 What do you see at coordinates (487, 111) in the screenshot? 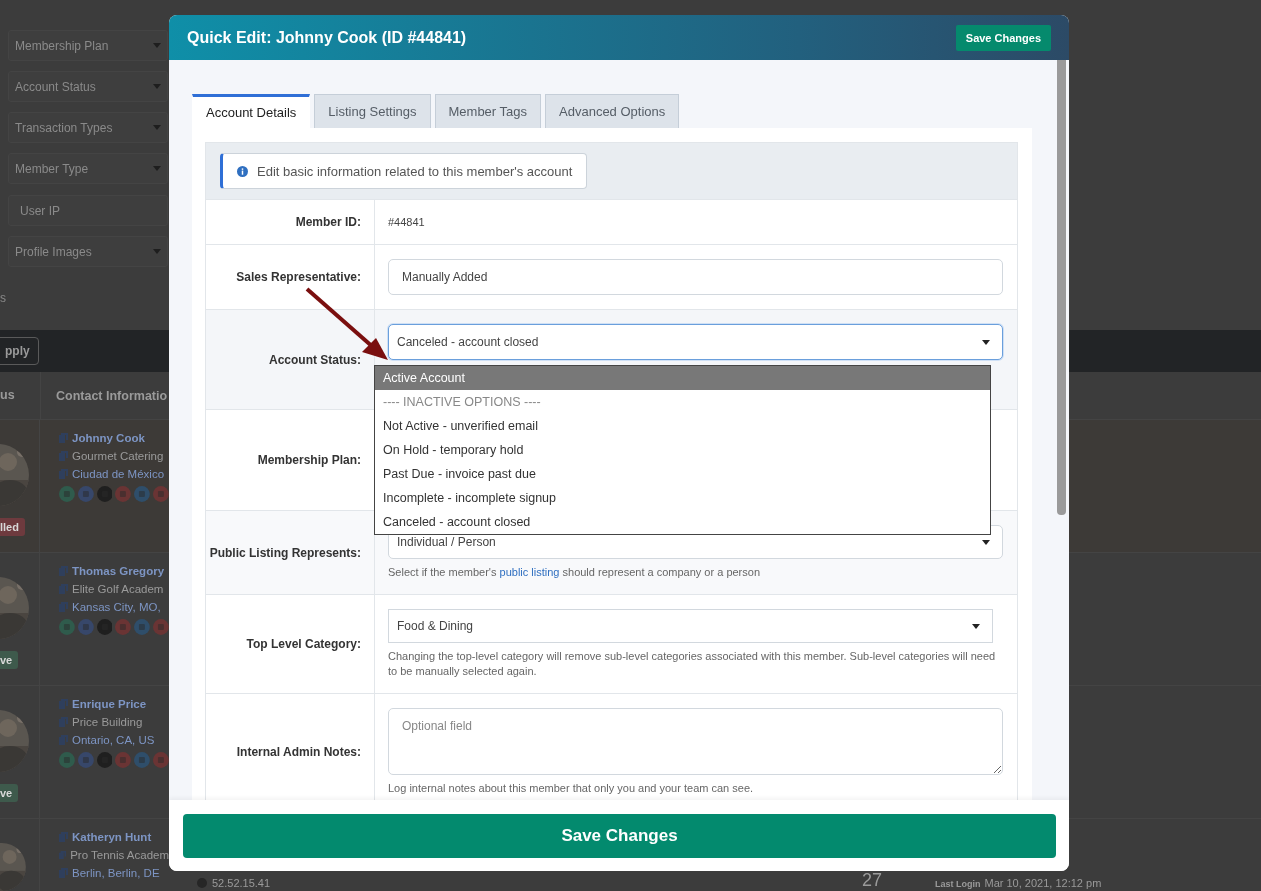
I see `tab: Member Tags` at bounding box center [487, 111].